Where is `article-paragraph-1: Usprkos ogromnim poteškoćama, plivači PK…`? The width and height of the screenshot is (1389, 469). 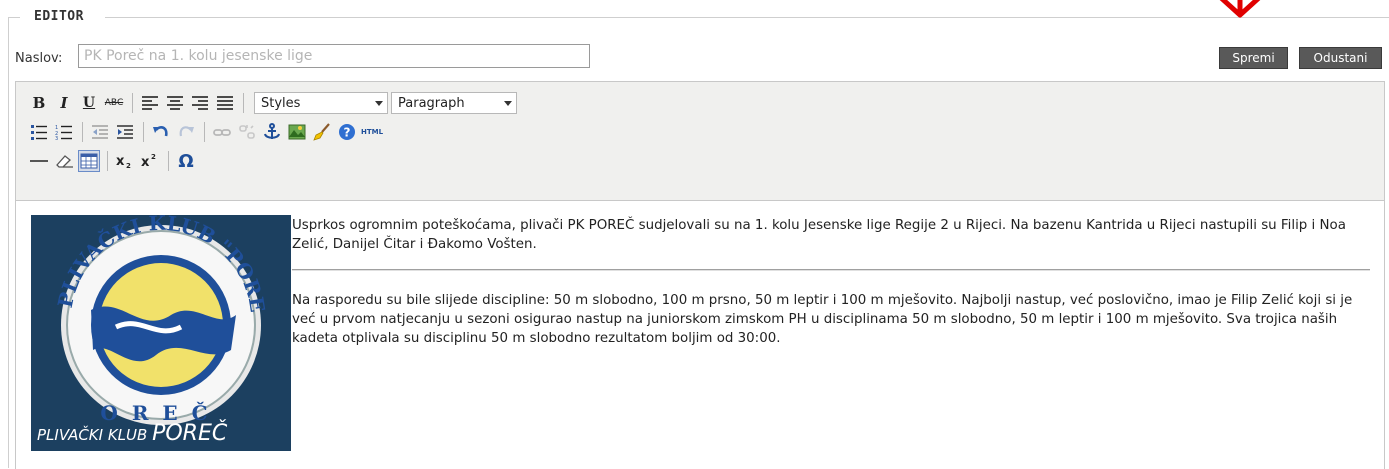
article-paragraph-1: Usprkos ogromnim poteškoćama, plivači PK… is located at coordinates (819, 235).